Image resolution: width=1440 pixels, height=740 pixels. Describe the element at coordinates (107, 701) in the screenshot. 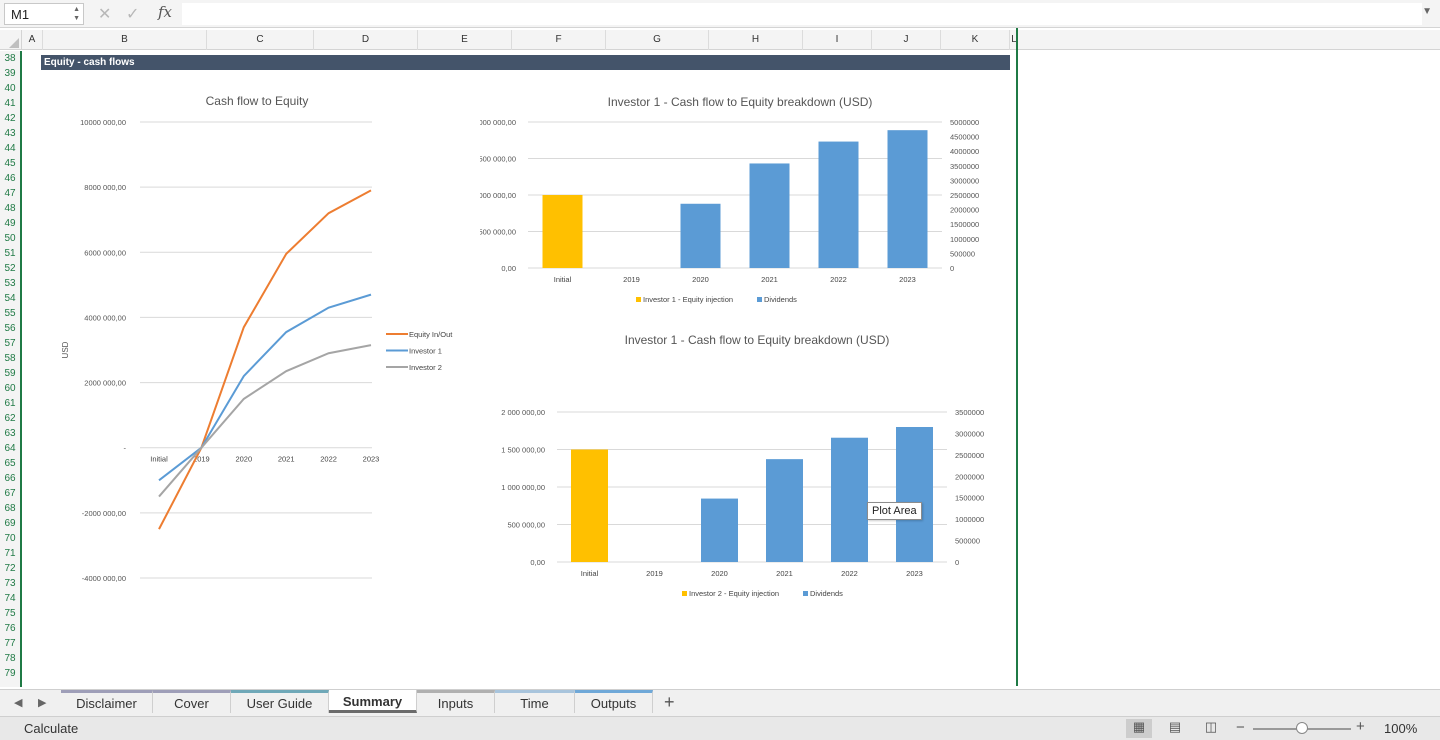

I see `tab-disclaimer: Disclaimer` at that location.